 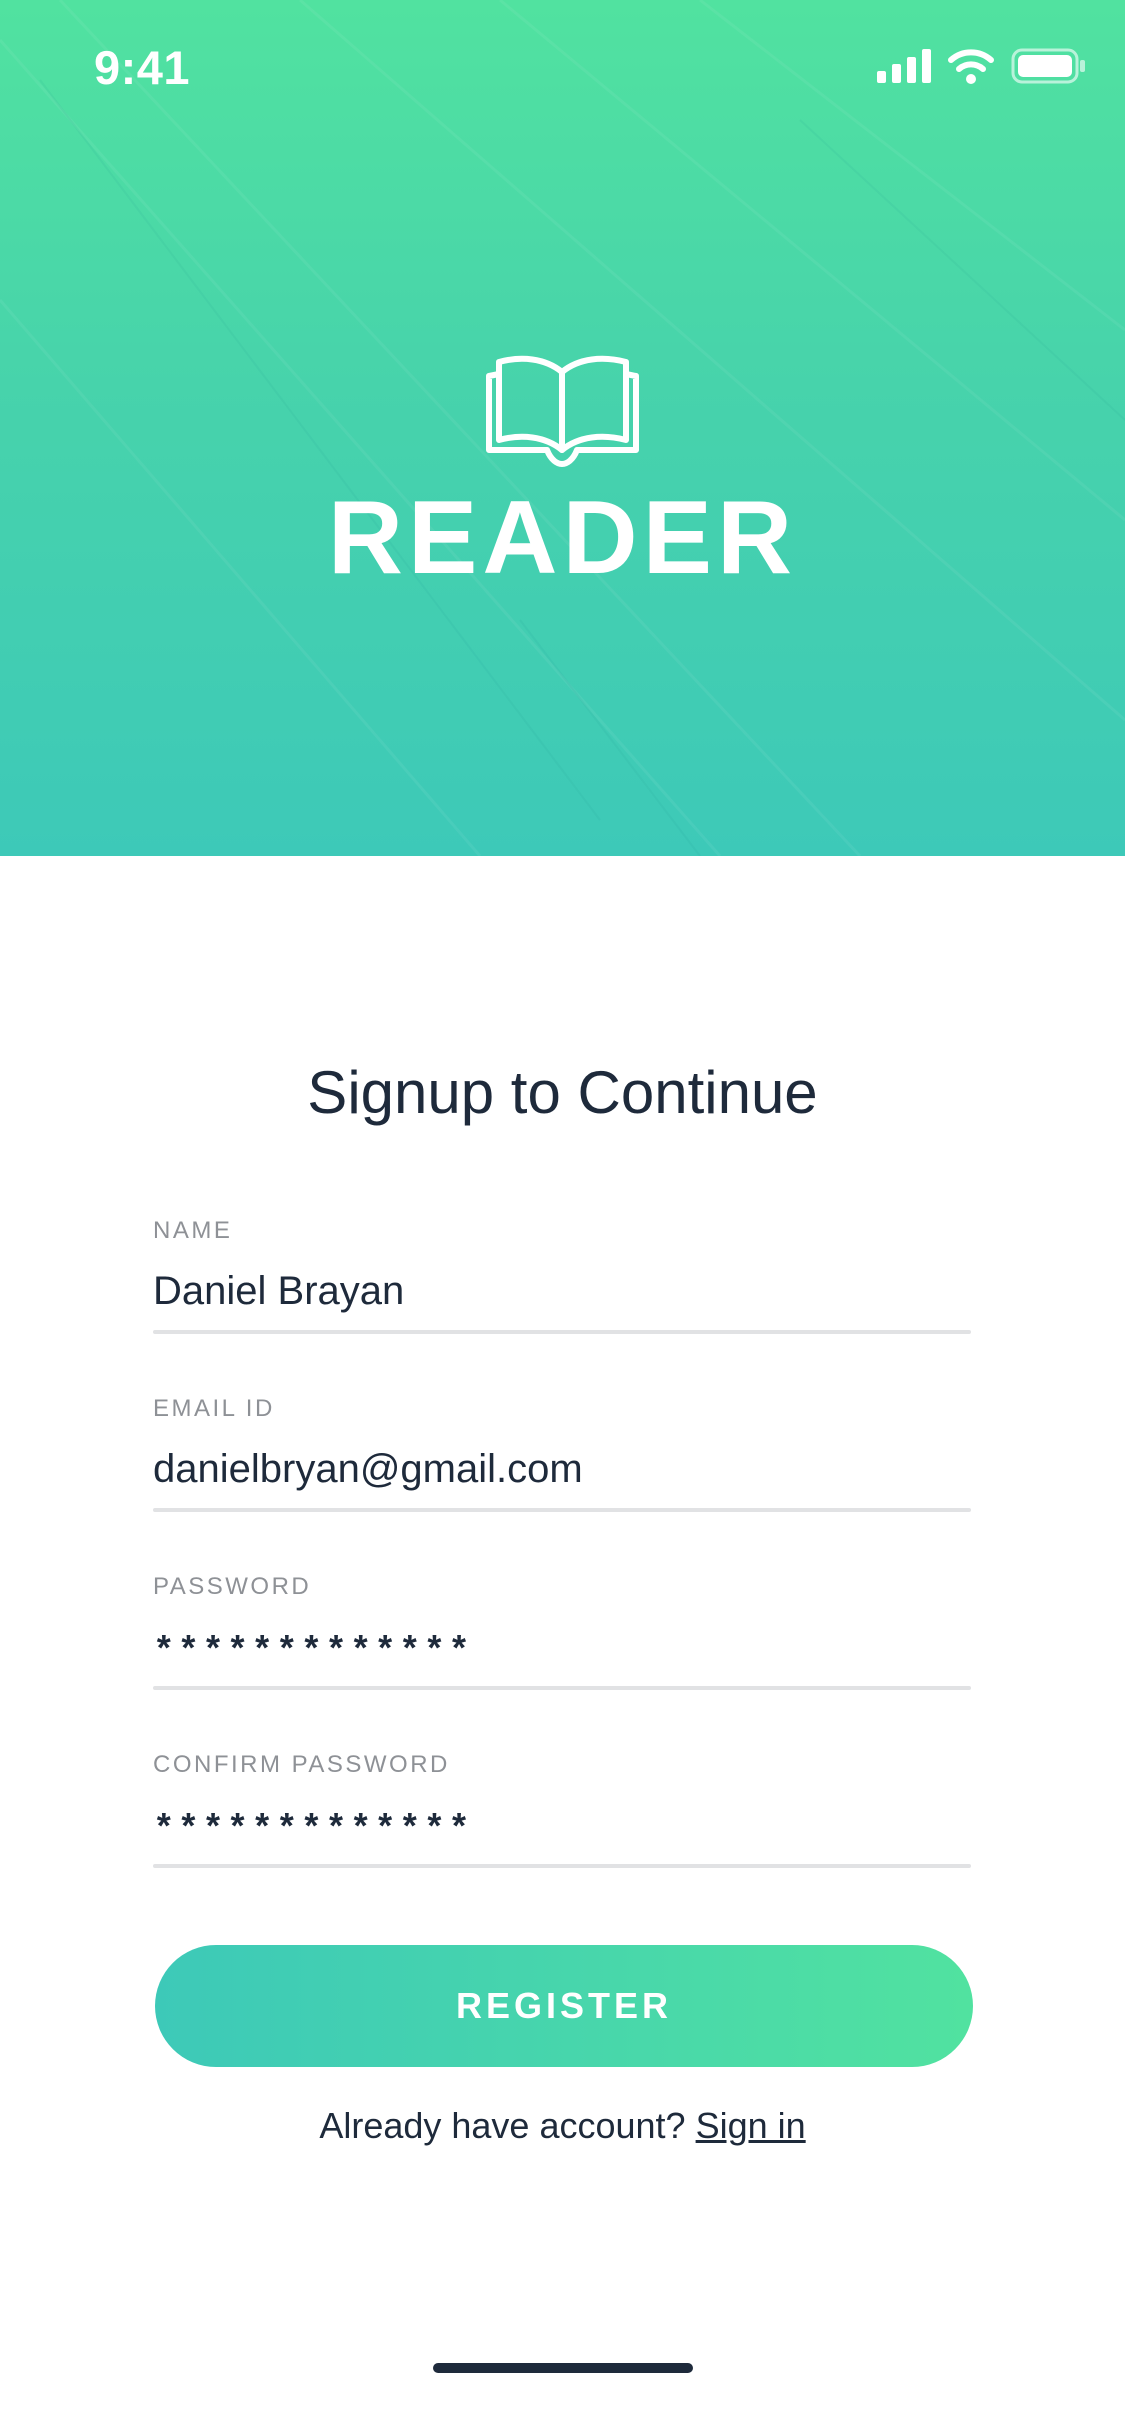 I want to click on signin-prompt-row: Already have account? Sign in, so click(x=562, y=2126).